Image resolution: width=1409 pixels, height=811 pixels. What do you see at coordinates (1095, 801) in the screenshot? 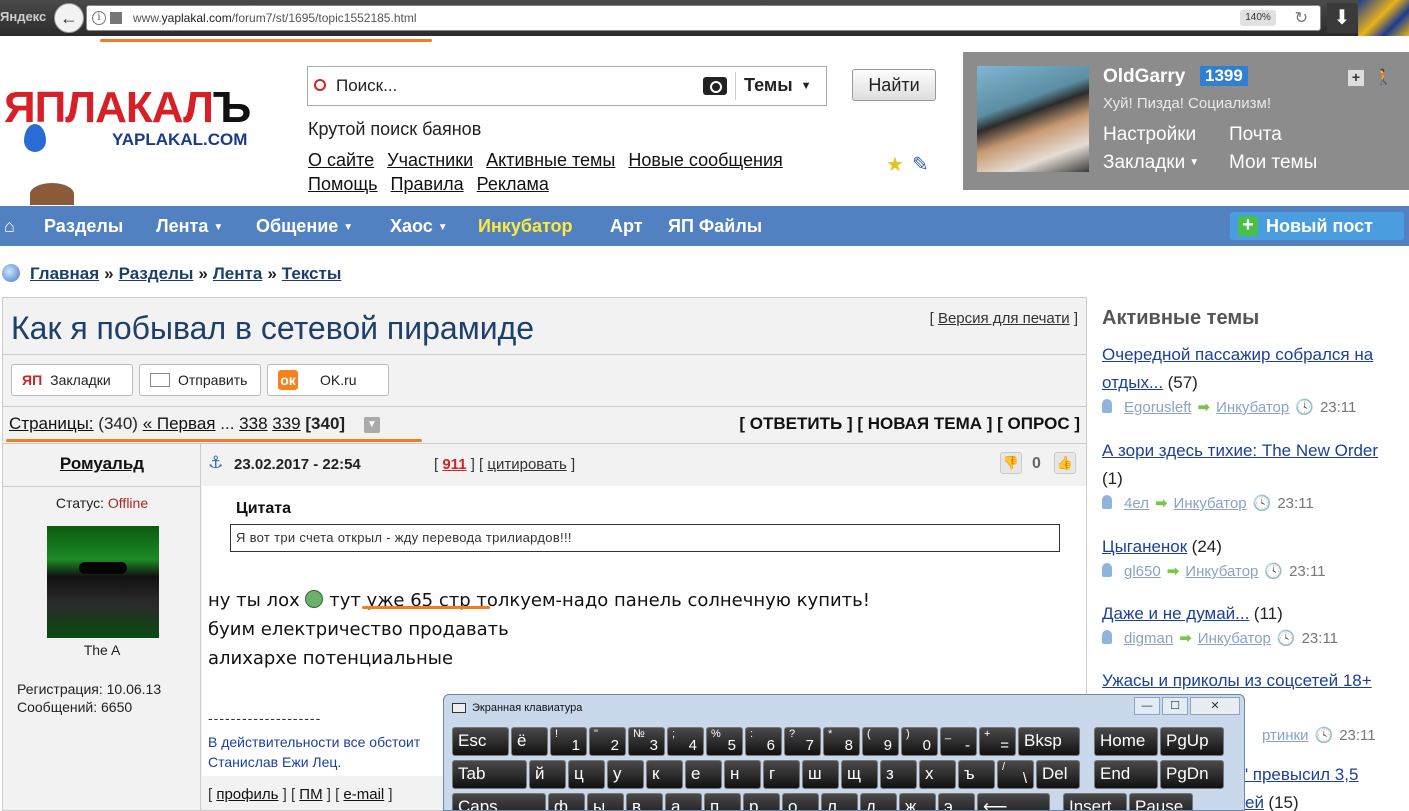
I see `keyboard-key: Insert` at bounding box center [1095, 801].